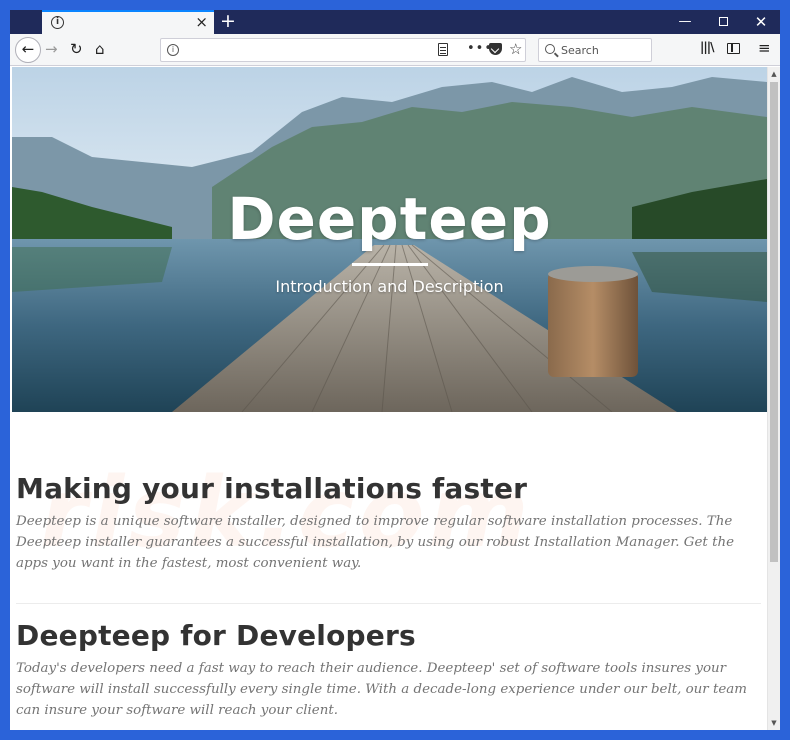 The height and width of the screenshot is (740, 790). Describe the element at coordinates (515, 49) in the screenshot. I see `bookmark-star-icon: ☆` at that location.